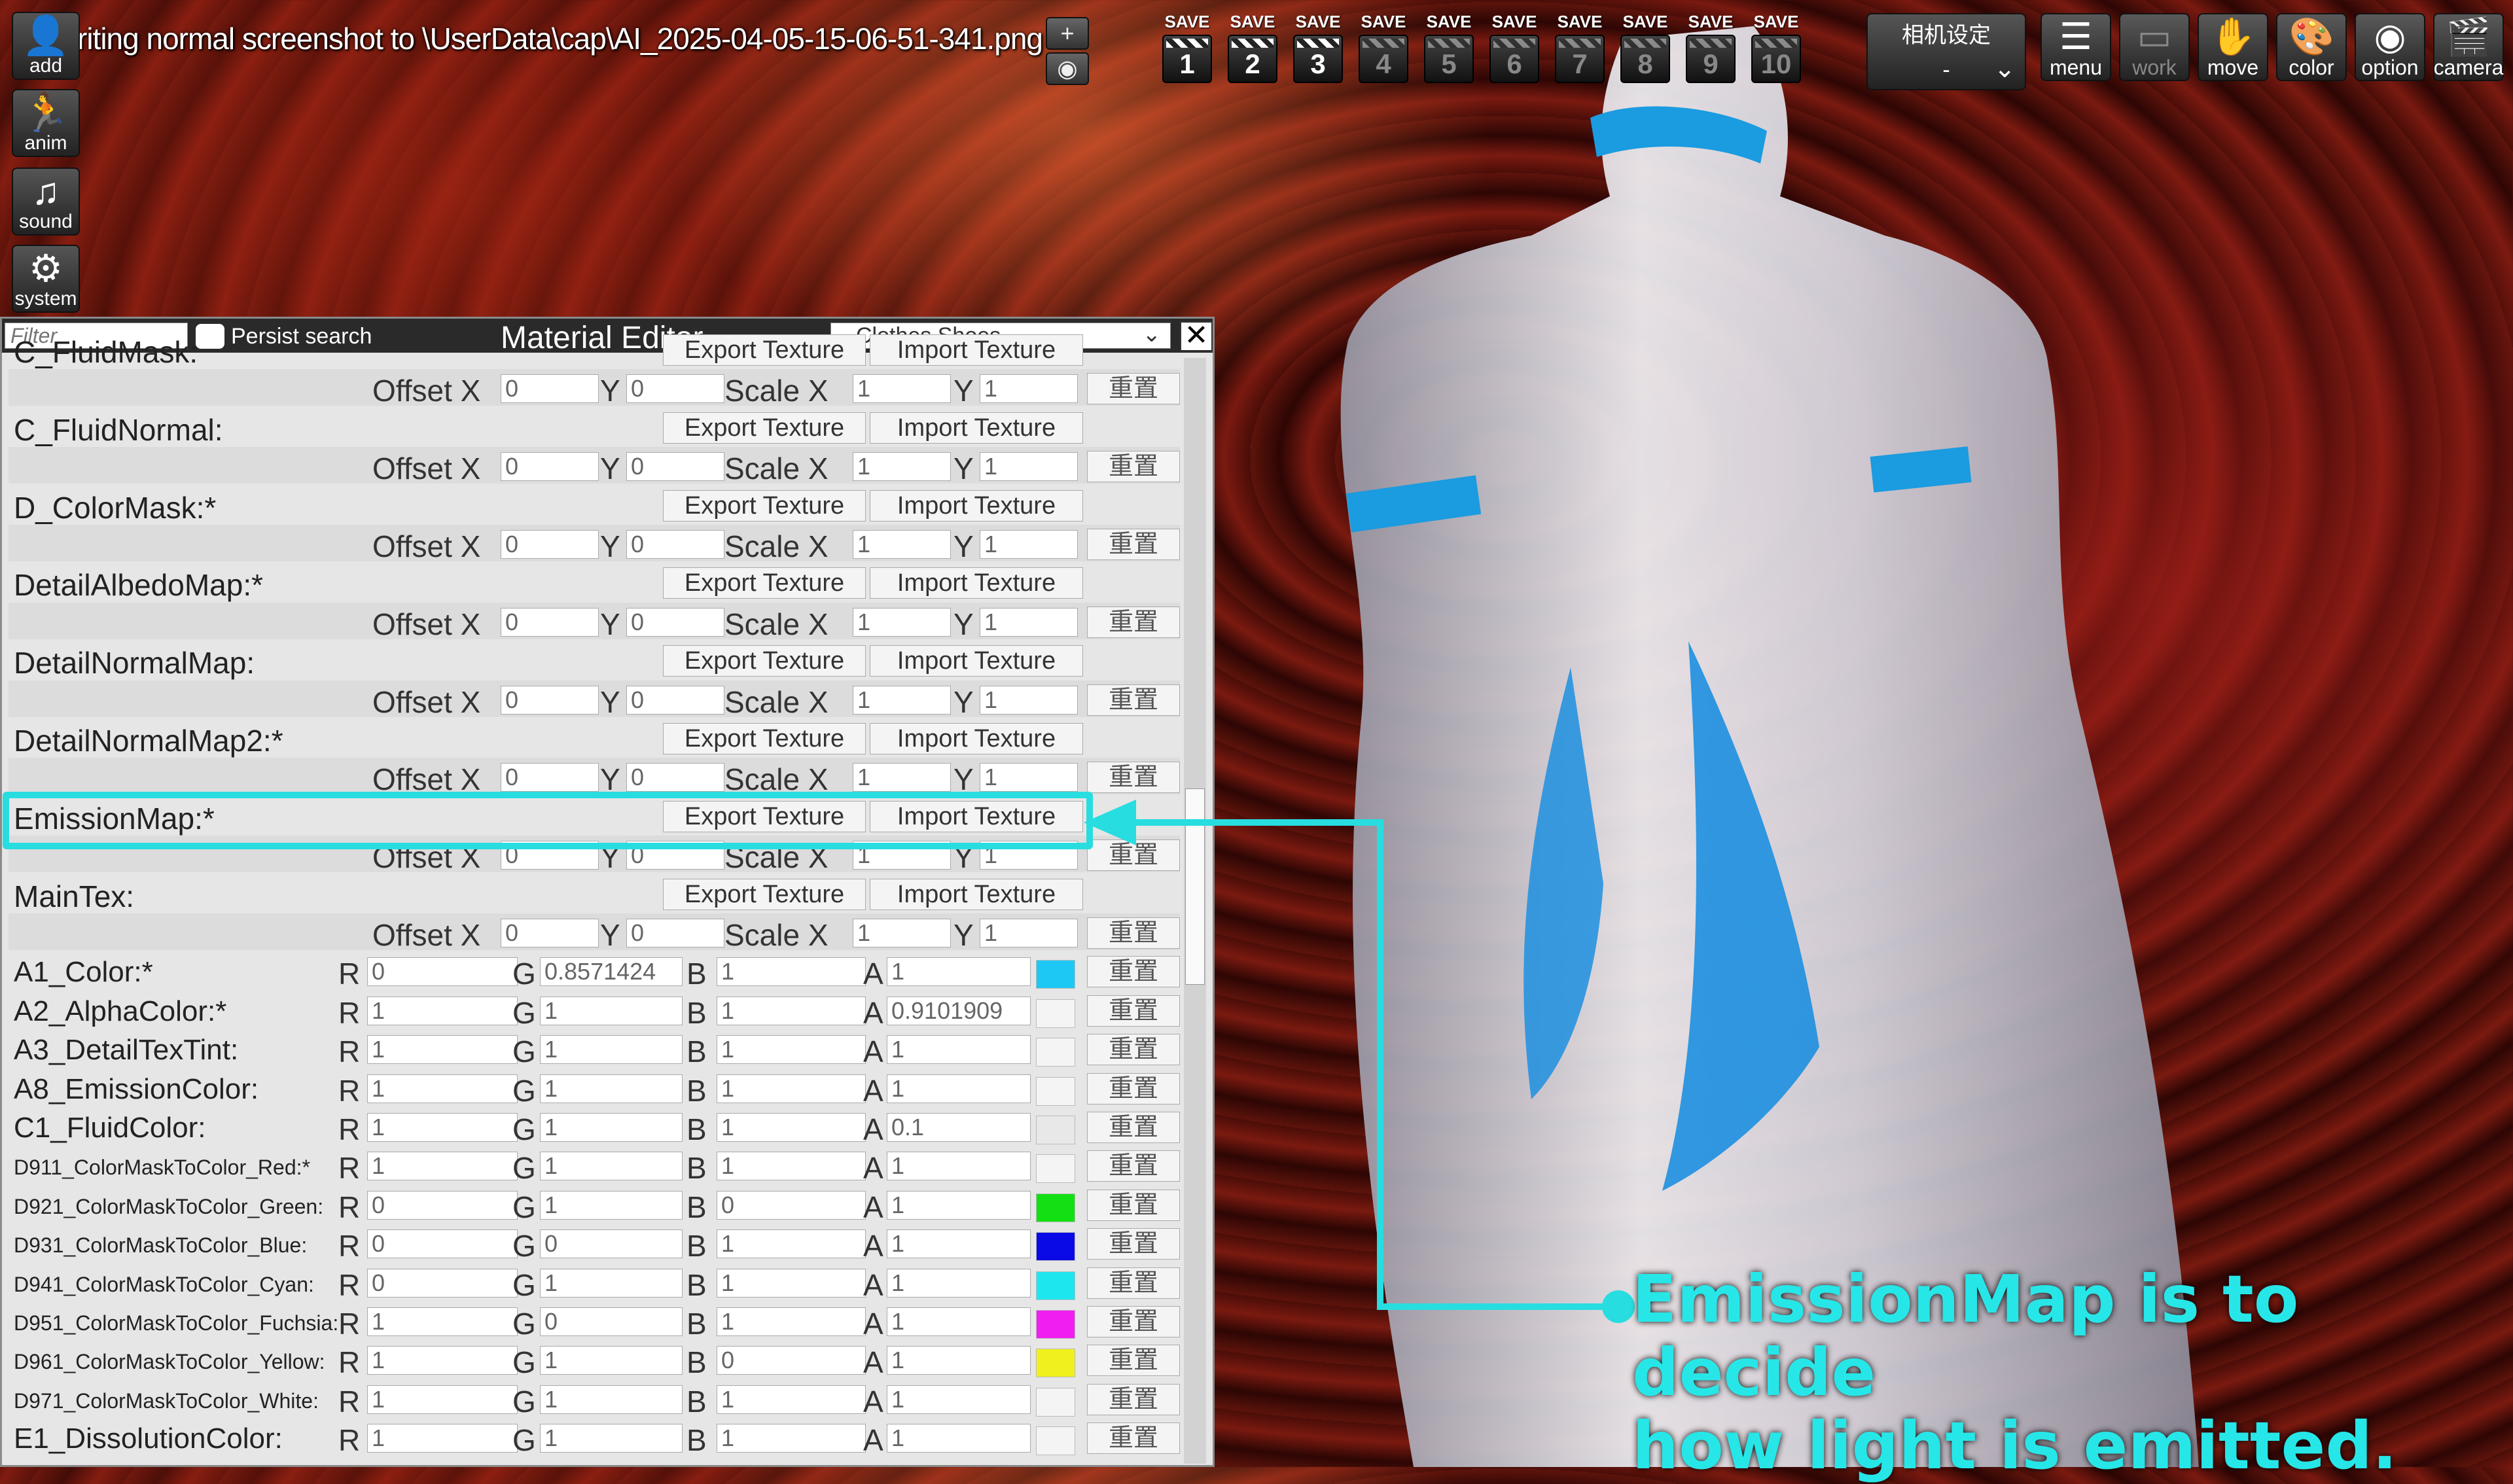 The height and width of the screenshot is (1484, 2513). I want to click on color-button: 🎨 color, so click(2311, 47).